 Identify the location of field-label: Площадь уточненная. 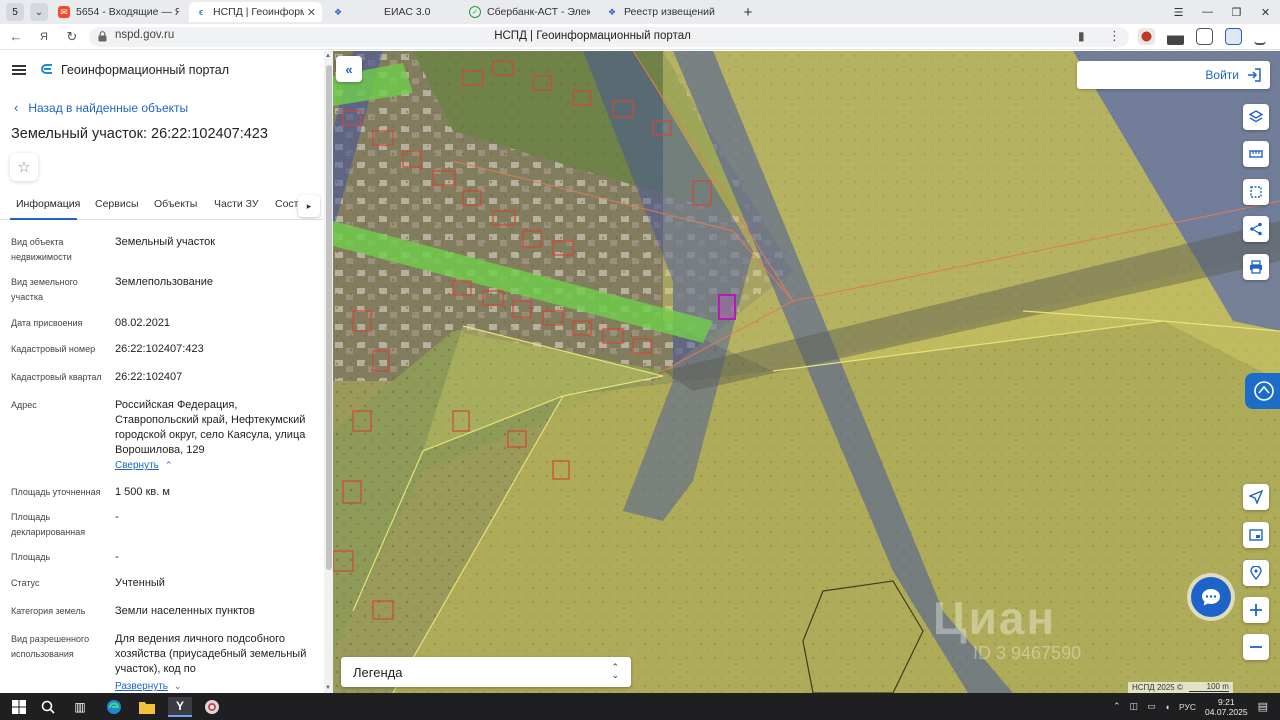
(56, 492).